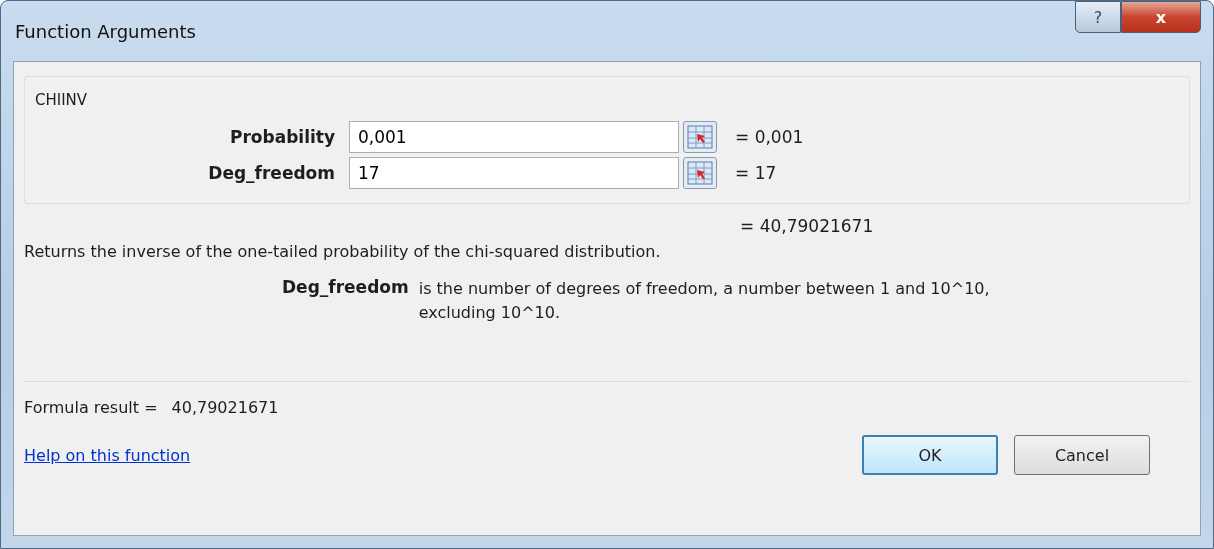 The height and width of the screenshot is (549, 1214). Describe the element at coordinates (107, 455) in the screenshot. I see `help-link: Help on this function` at that location.